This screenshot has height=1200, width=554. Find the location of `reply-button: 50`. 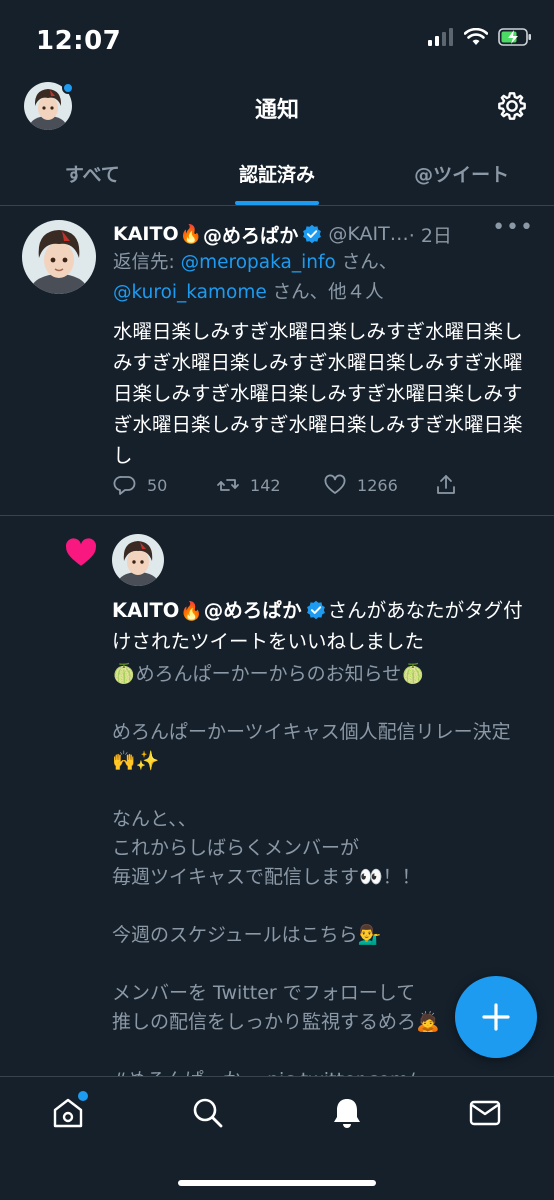

reply-button: 50 is located at coordinates (164, 485).